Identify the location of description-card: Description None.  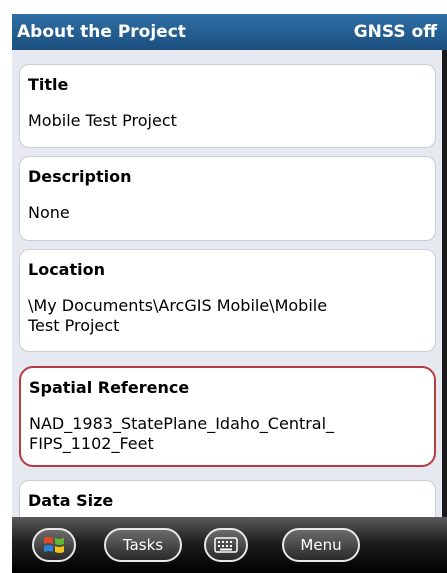
(227, 198).